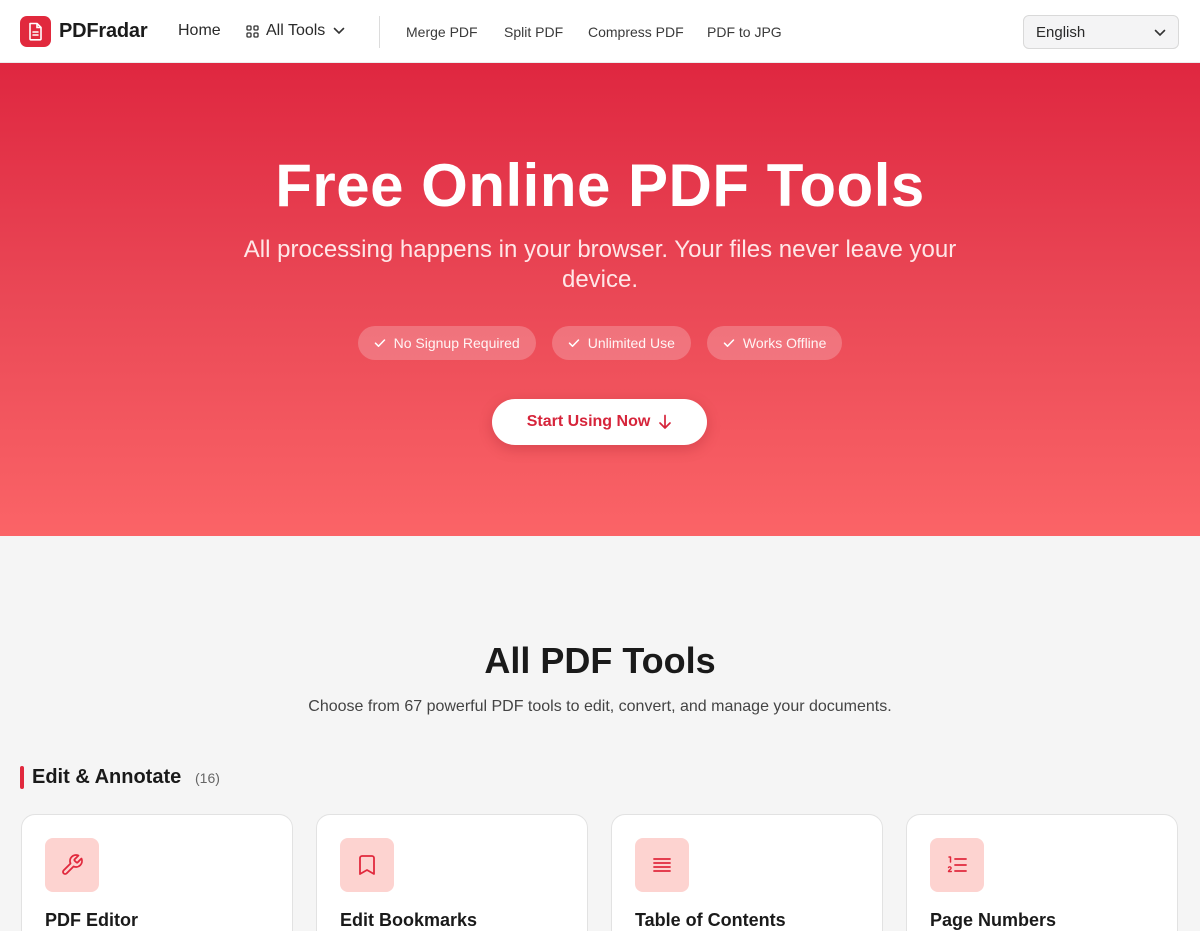  I want to click on brand-logo: PDFradar, so click(84, 31).